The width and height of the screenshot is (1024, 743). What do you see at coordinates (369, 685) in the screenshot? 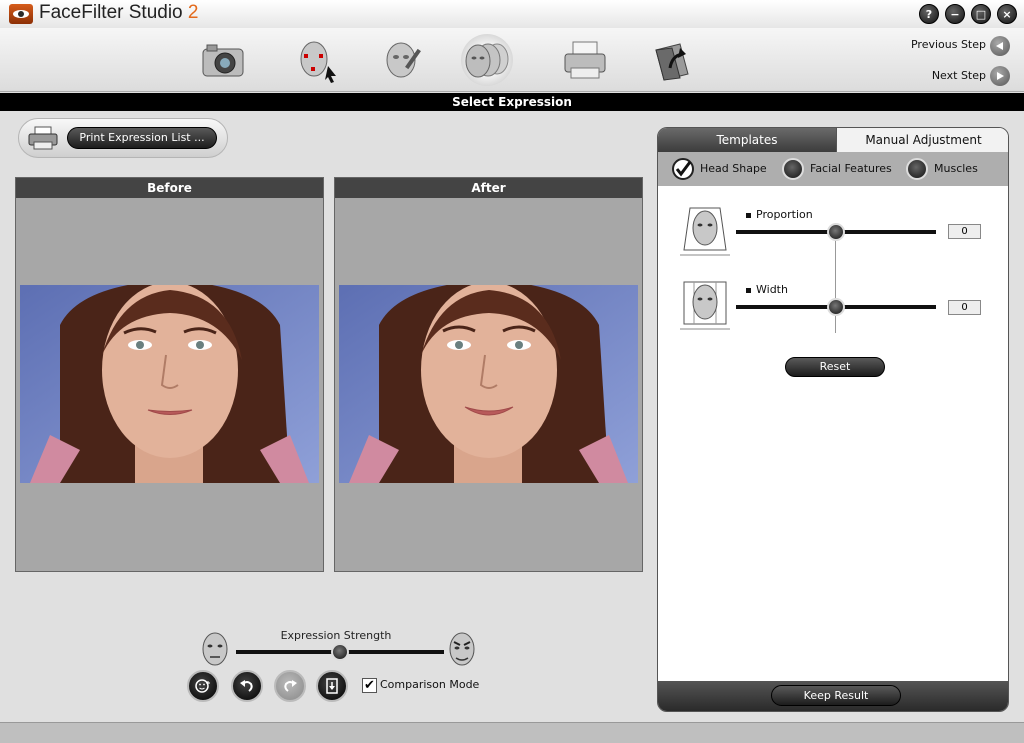
I see `comparison-mode-checkbox: ✔` at bounding box center [369, 685].